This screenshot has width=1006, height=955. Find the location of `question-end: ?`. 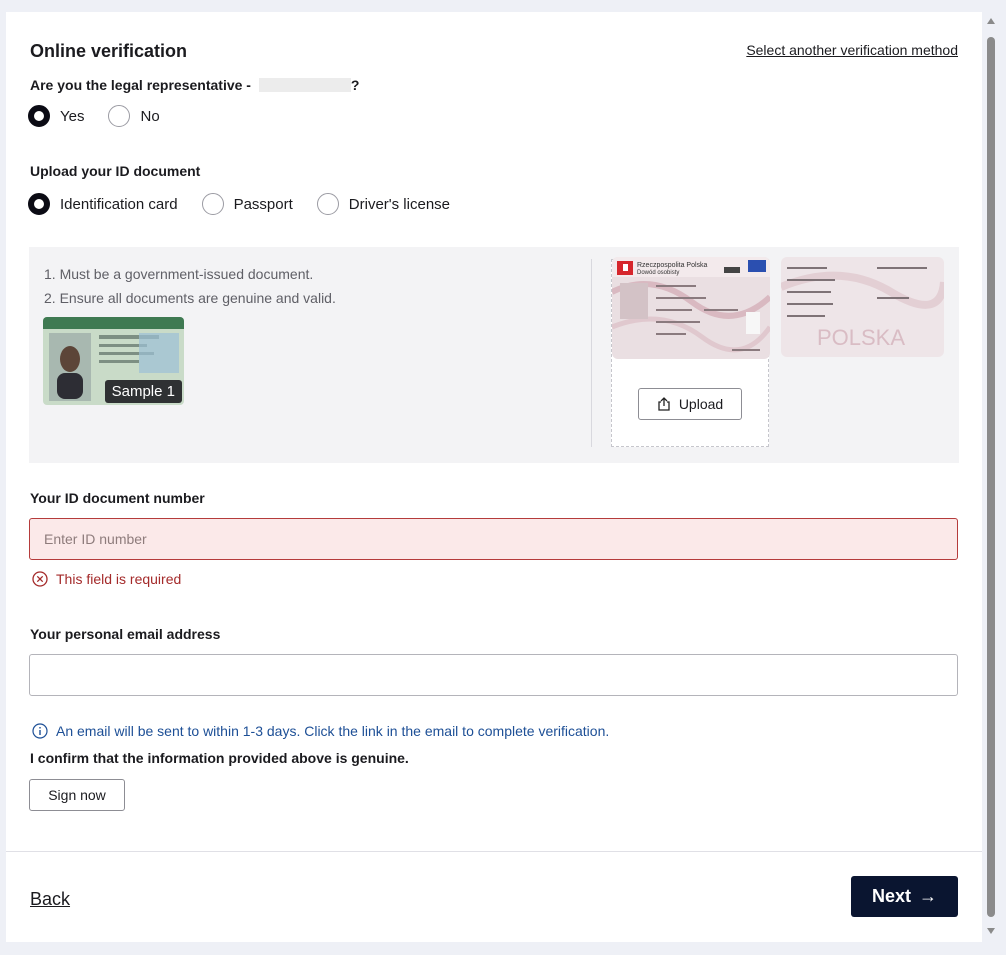

question-end: ? is located at coordinates (355, 85).